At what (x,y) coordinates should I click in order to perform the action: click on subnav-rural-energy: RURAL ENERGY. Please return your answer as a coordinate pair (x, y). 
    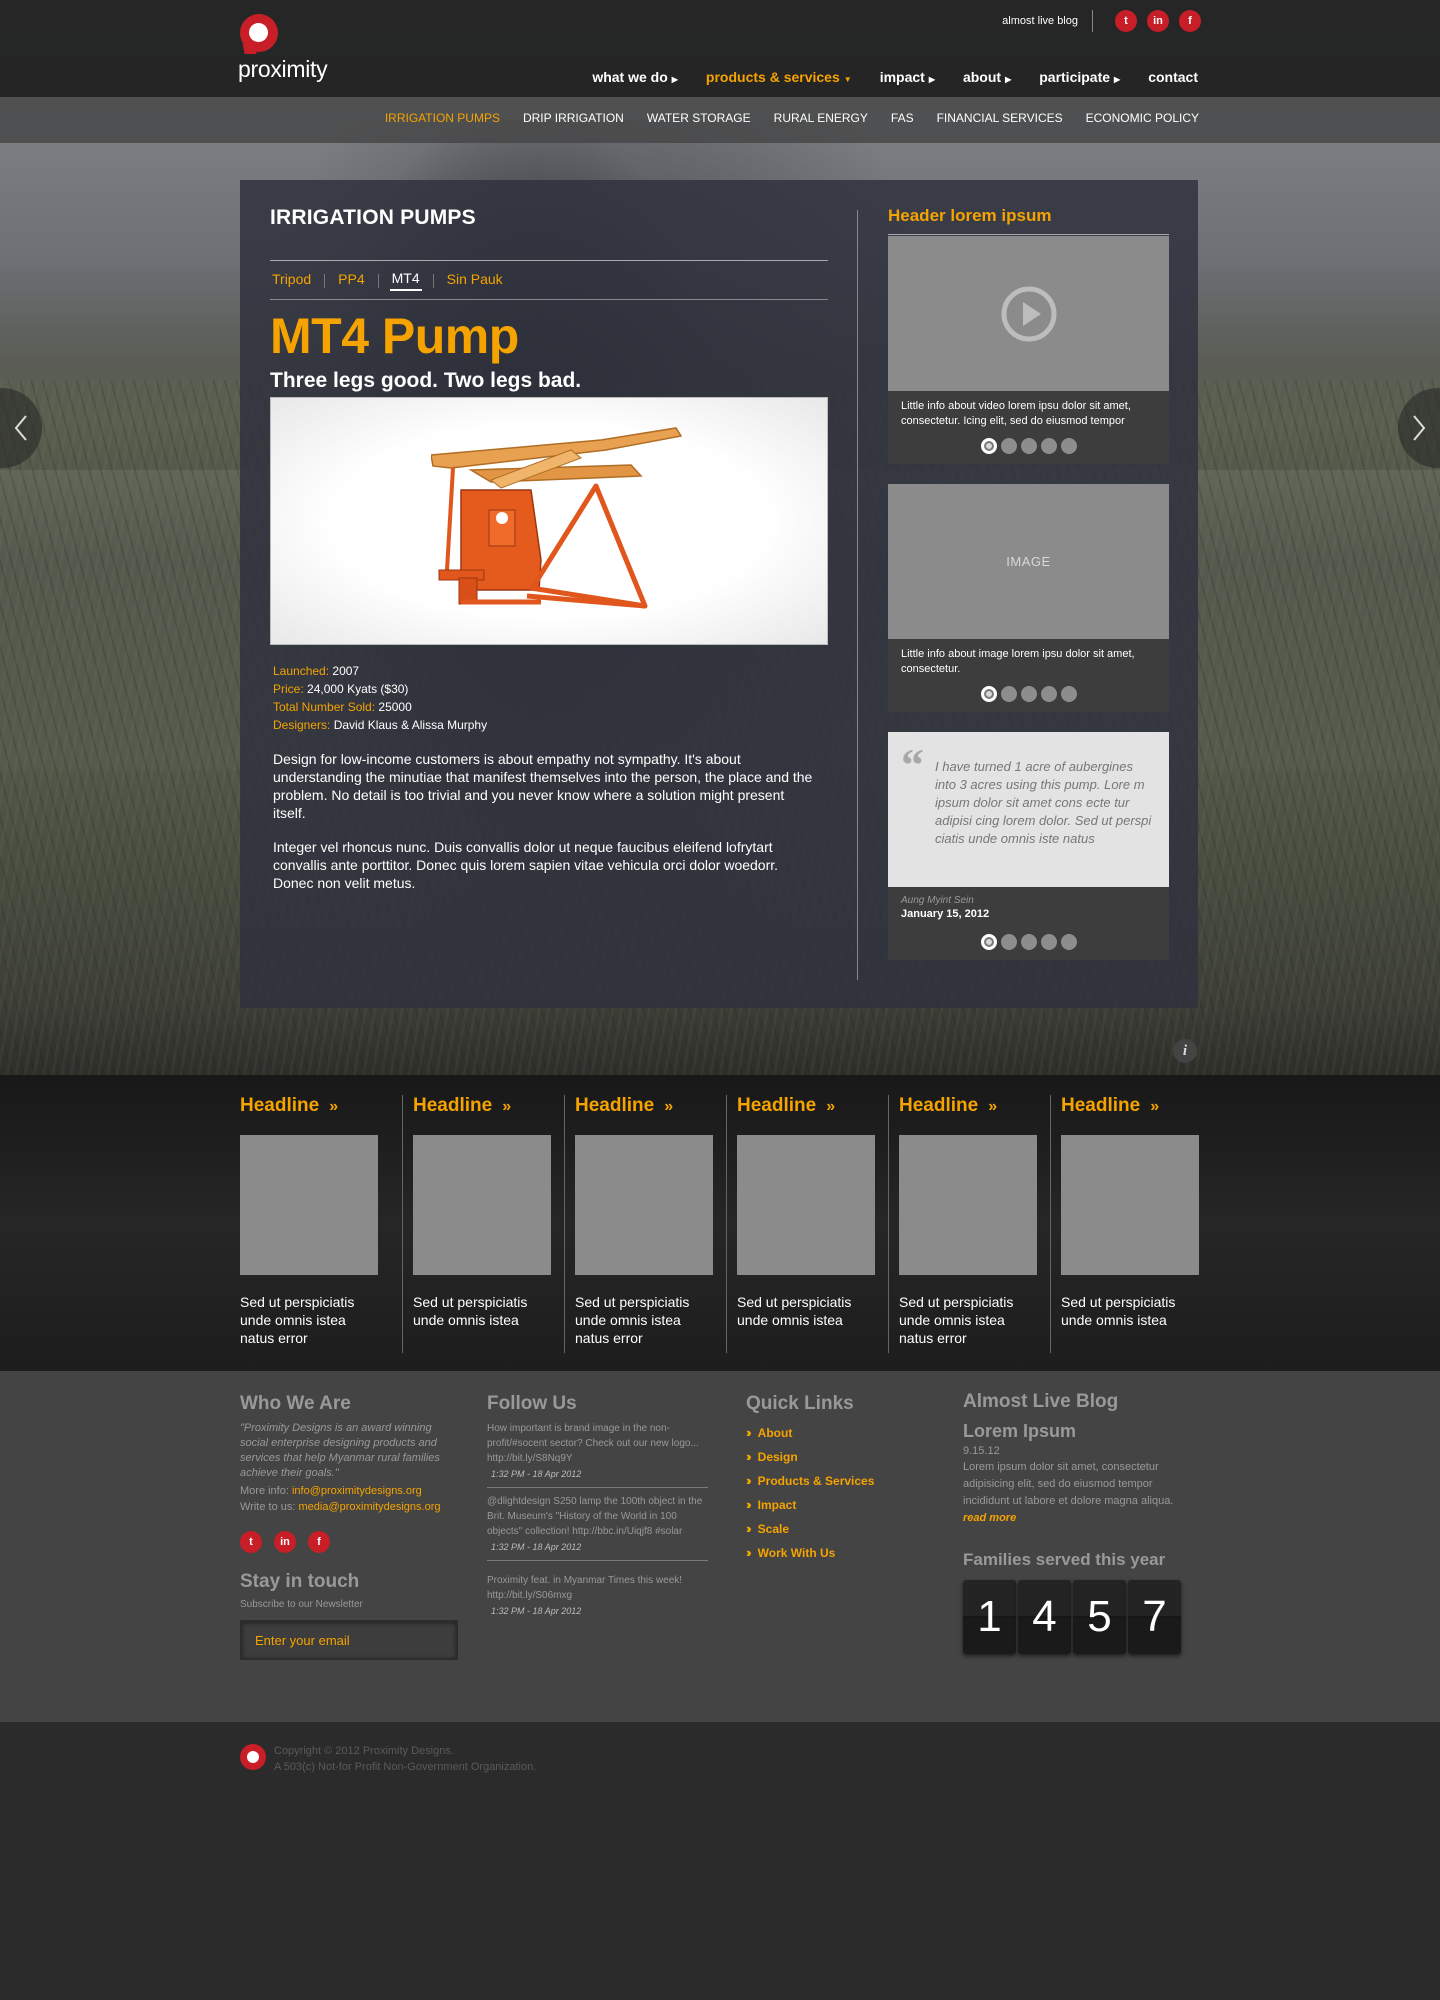
    Looking at the image, I should click on (821, 118).